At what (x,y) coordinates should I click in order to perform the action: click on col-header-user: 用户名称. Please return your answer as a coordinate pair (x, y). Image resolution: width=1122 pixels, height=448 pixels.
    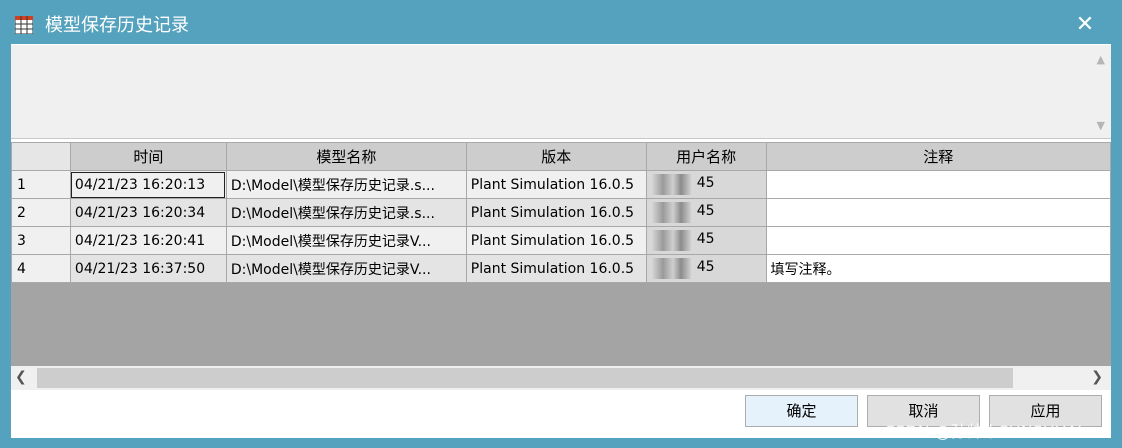
    Looking at the image, I should click on (706, 156).